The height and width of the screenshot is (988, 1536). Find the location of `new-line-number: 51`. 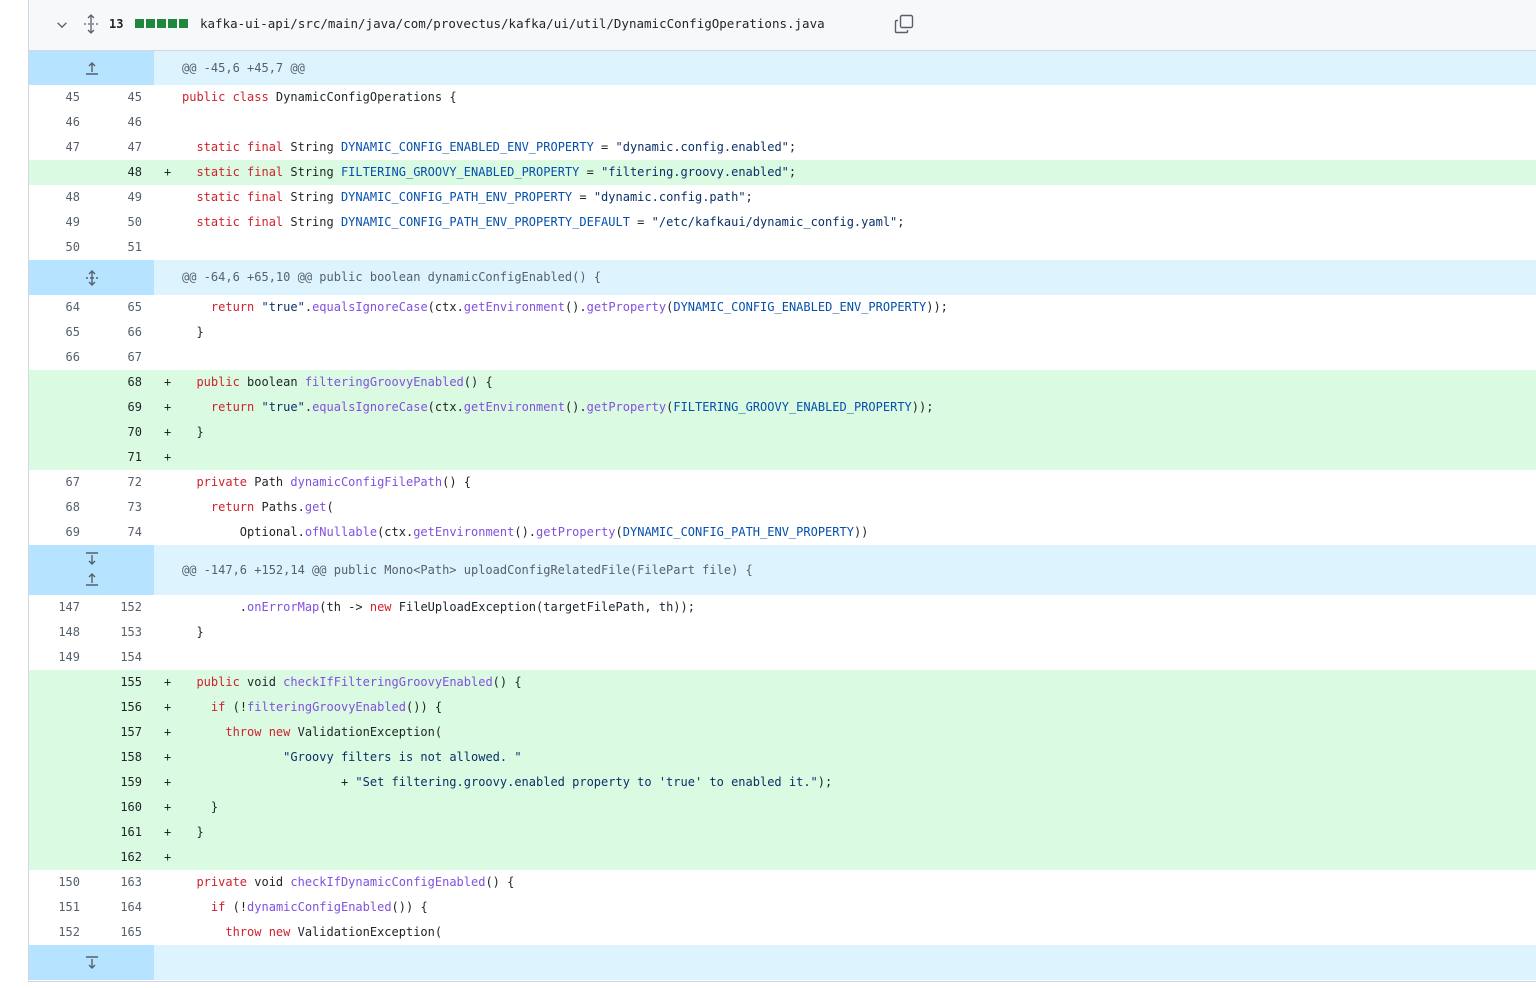

new-line-number: 51 is located at coordinates (116, 247).